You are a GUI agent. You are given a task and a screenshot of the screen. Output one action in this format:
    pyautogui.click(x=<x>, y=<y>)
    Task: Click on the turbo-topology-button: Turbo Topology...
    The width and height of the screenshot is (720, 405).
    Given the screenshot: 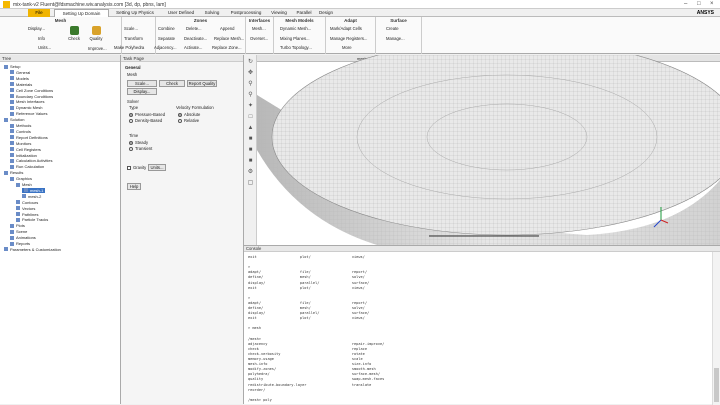 What is the action you would take?
    pyautogui.click(x=296, y=48)
    